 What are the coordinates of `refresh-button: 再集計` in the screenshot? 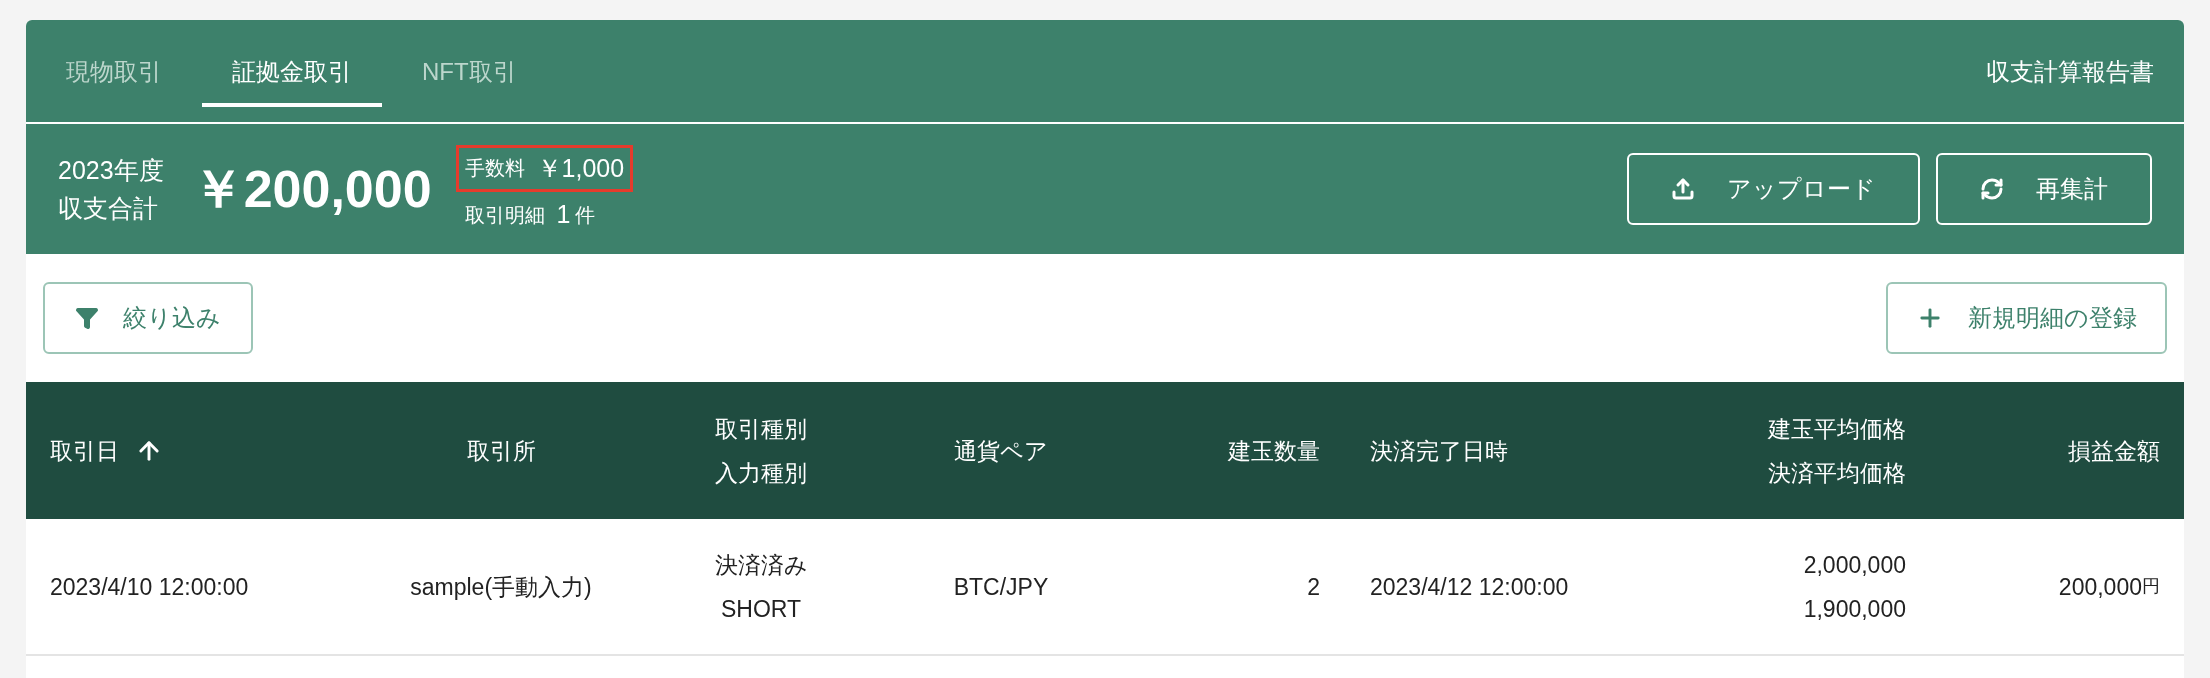 It's located at (2044, 189).